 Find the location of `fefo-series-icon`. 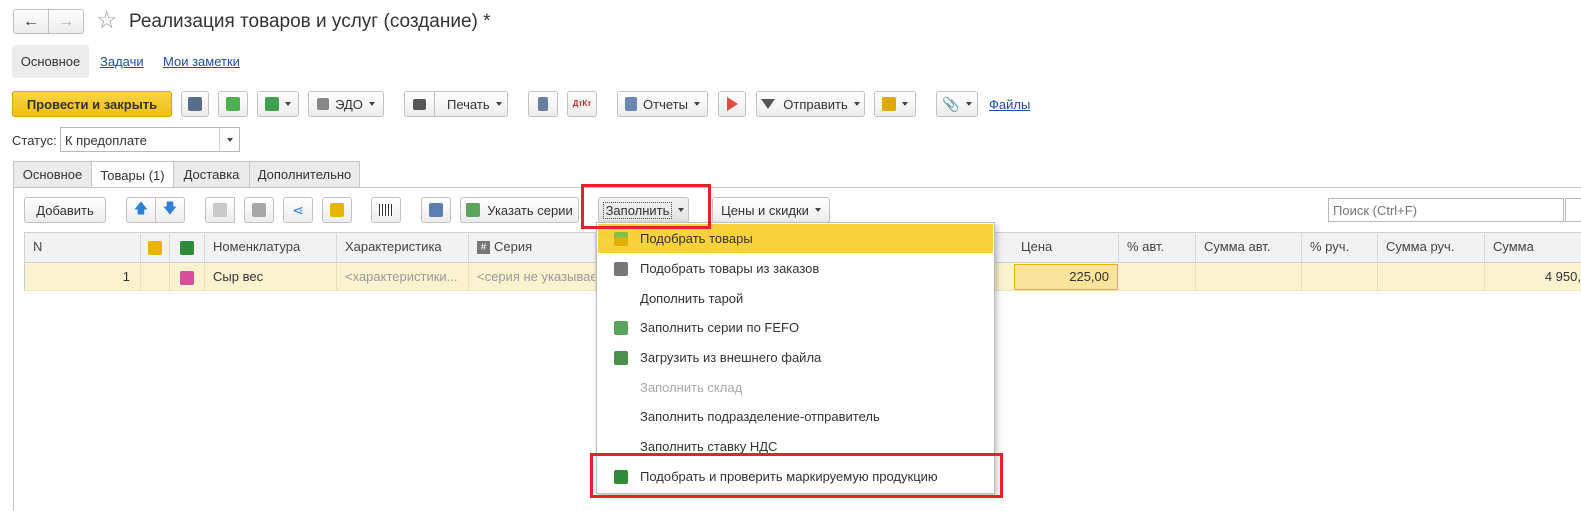

fefo-series-icon is located at coordinates (621, 328).